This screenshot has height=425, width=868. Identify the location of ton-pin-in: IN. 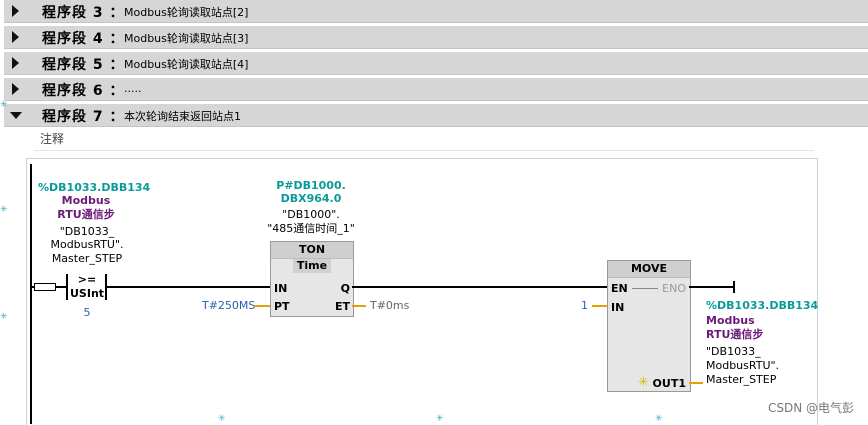
(281, 288).